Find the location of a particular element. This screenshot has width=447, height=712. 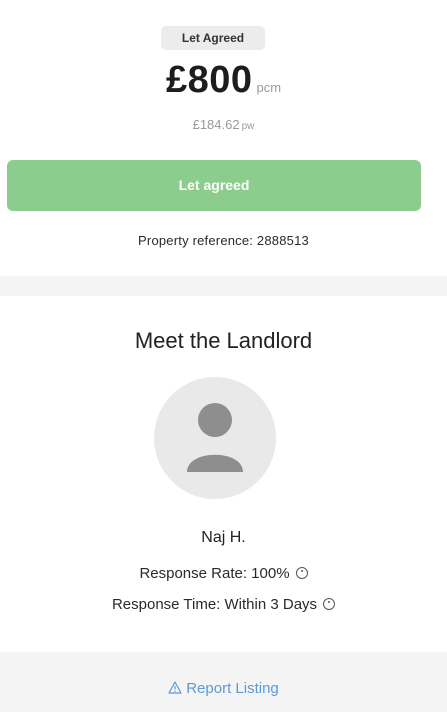

response-rate: Response Rate: 100% is located at coordinates (223, 573).